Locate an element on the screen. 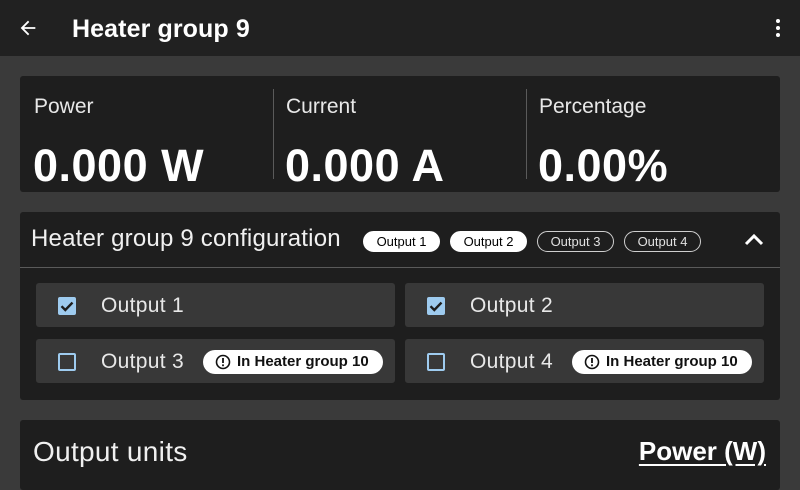 This screenshot has height=490, width=800. divider is located at coordinates (400, 267).